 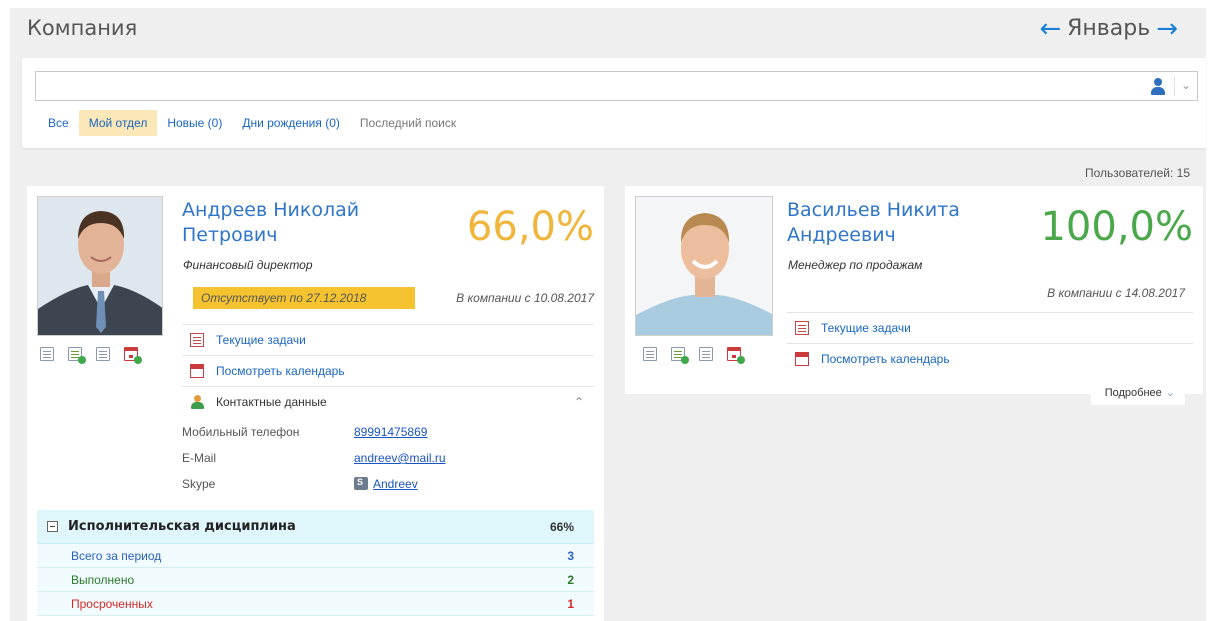 I want to click on current-month: Январь, so click(x=1109, y=28).